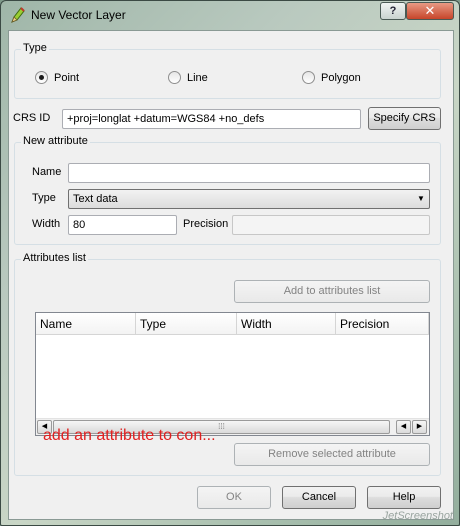 The width and height of the screenshot is (460, 526). I want to click on column-header-name: Name, so click(86, 324).